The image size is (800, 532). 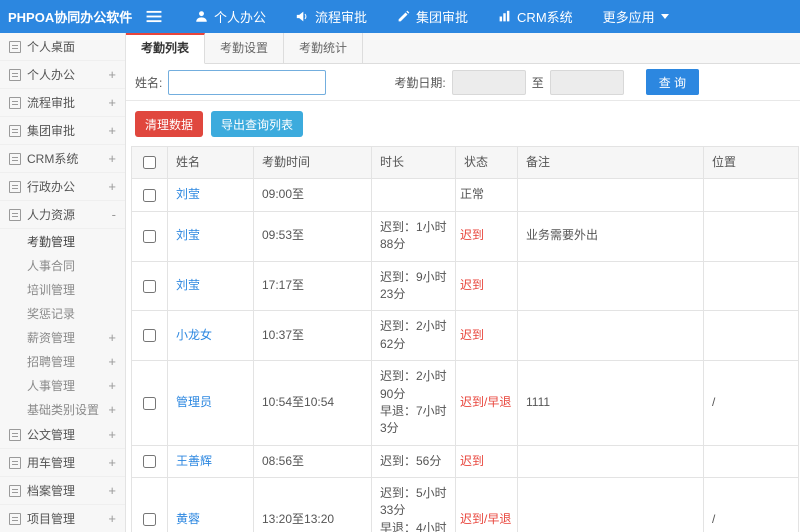 I want to click on sidebar-subitem-label: 培训管理, so click(x=51, y=289).